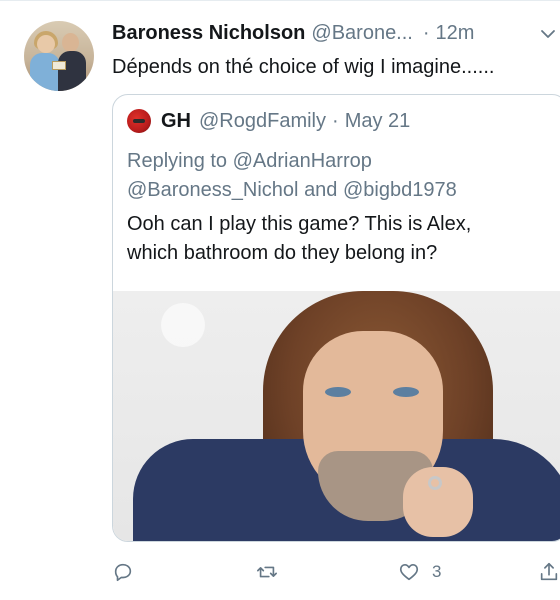 This screenshot has width=560, height=600. I want to click on quoted-author-avatar, so click(139, 121).